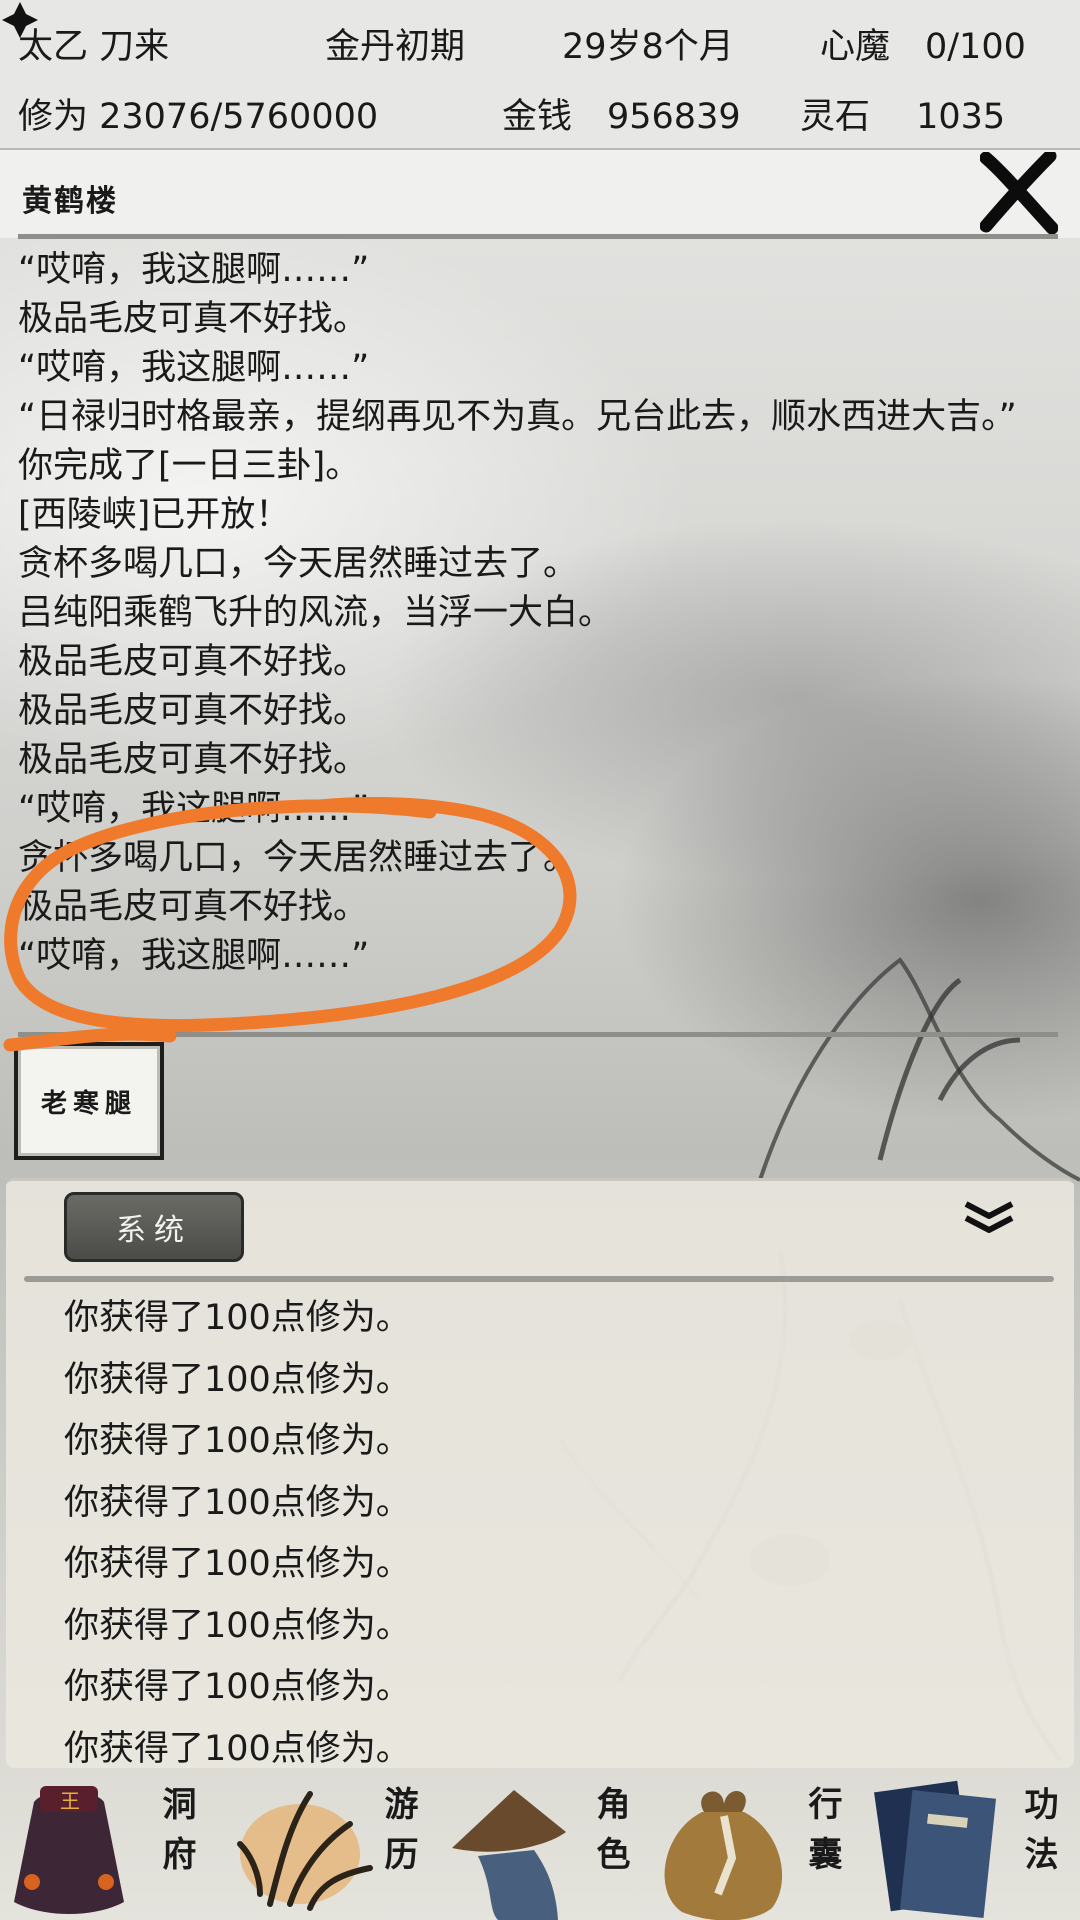 The width and height of the screenshot is (1080, 1920). Describe the element at coordinates (395, 47) in the screenshot. I see `cultivation-realm: 金丹初期` at that location.